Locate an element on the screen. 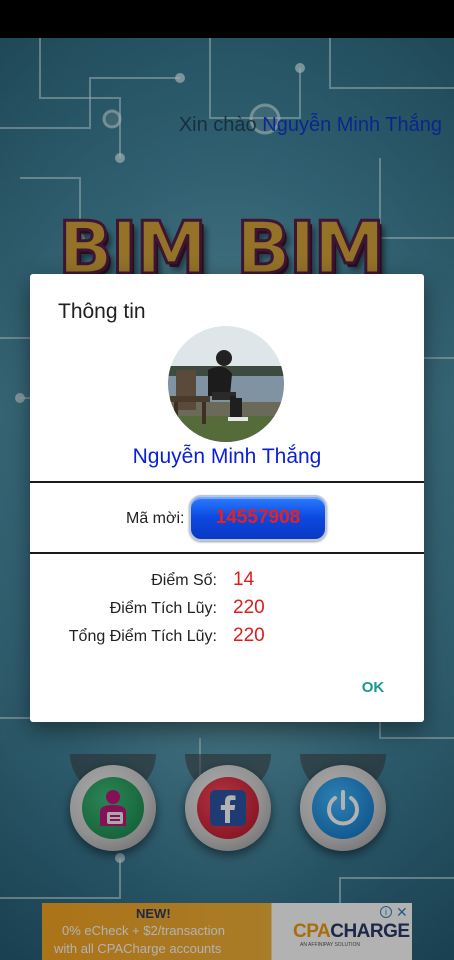  stat-label-score: Điểm Số: is located at coordinates (184, 580).